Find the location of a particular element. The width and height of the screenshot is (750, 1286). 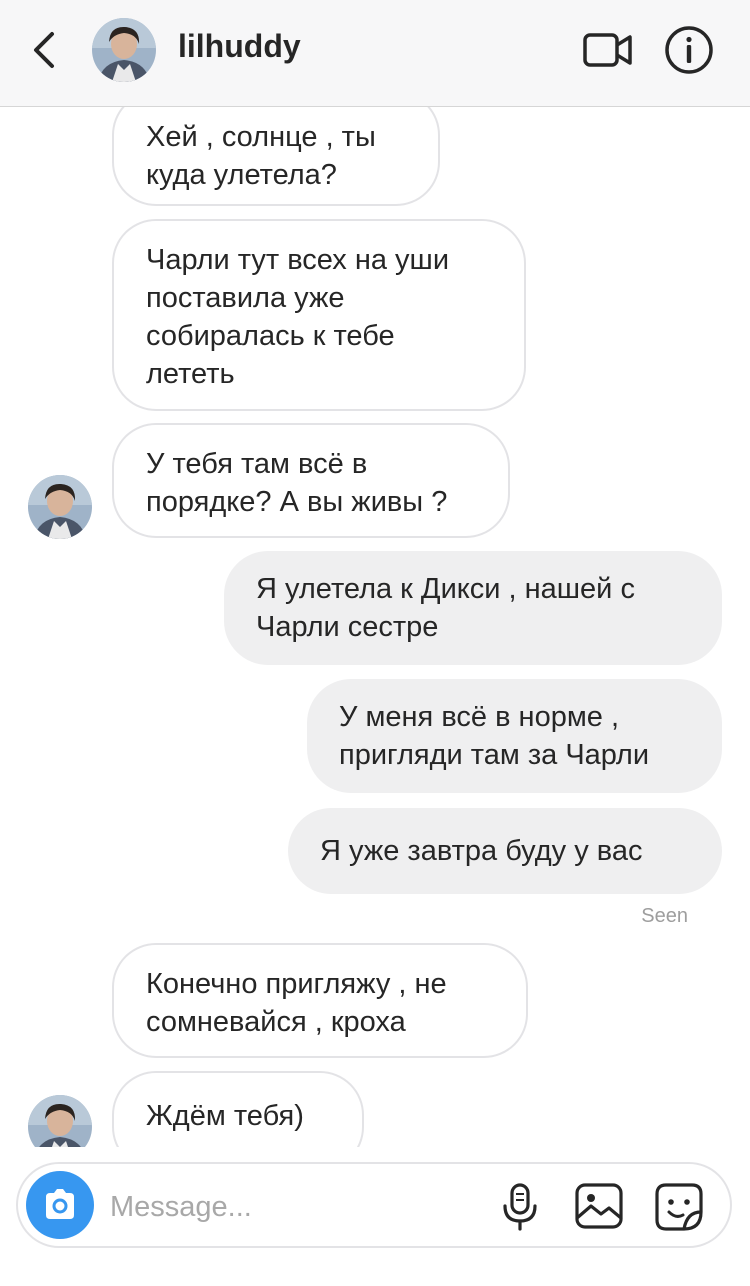

message-line: порядке? А вы живы ? is located at coordinates (297, 502).